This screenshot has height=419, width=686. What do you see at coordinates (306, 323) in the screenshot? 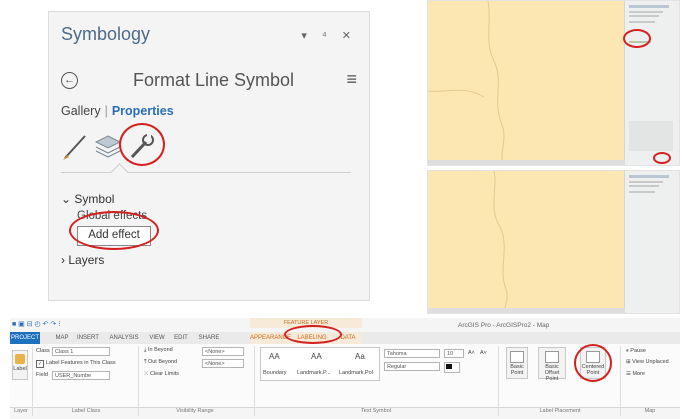
I see `context-group-title: FEATURE LAYER` at bounding box center [306, 323].